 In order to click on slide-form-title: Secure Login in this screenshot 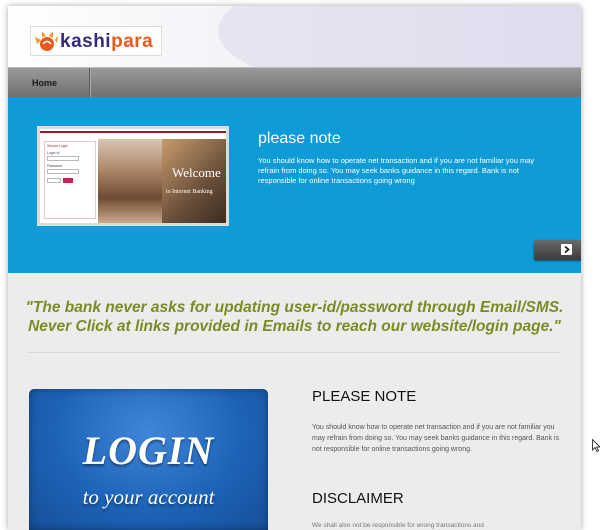, I will do `click(57, 146)`.